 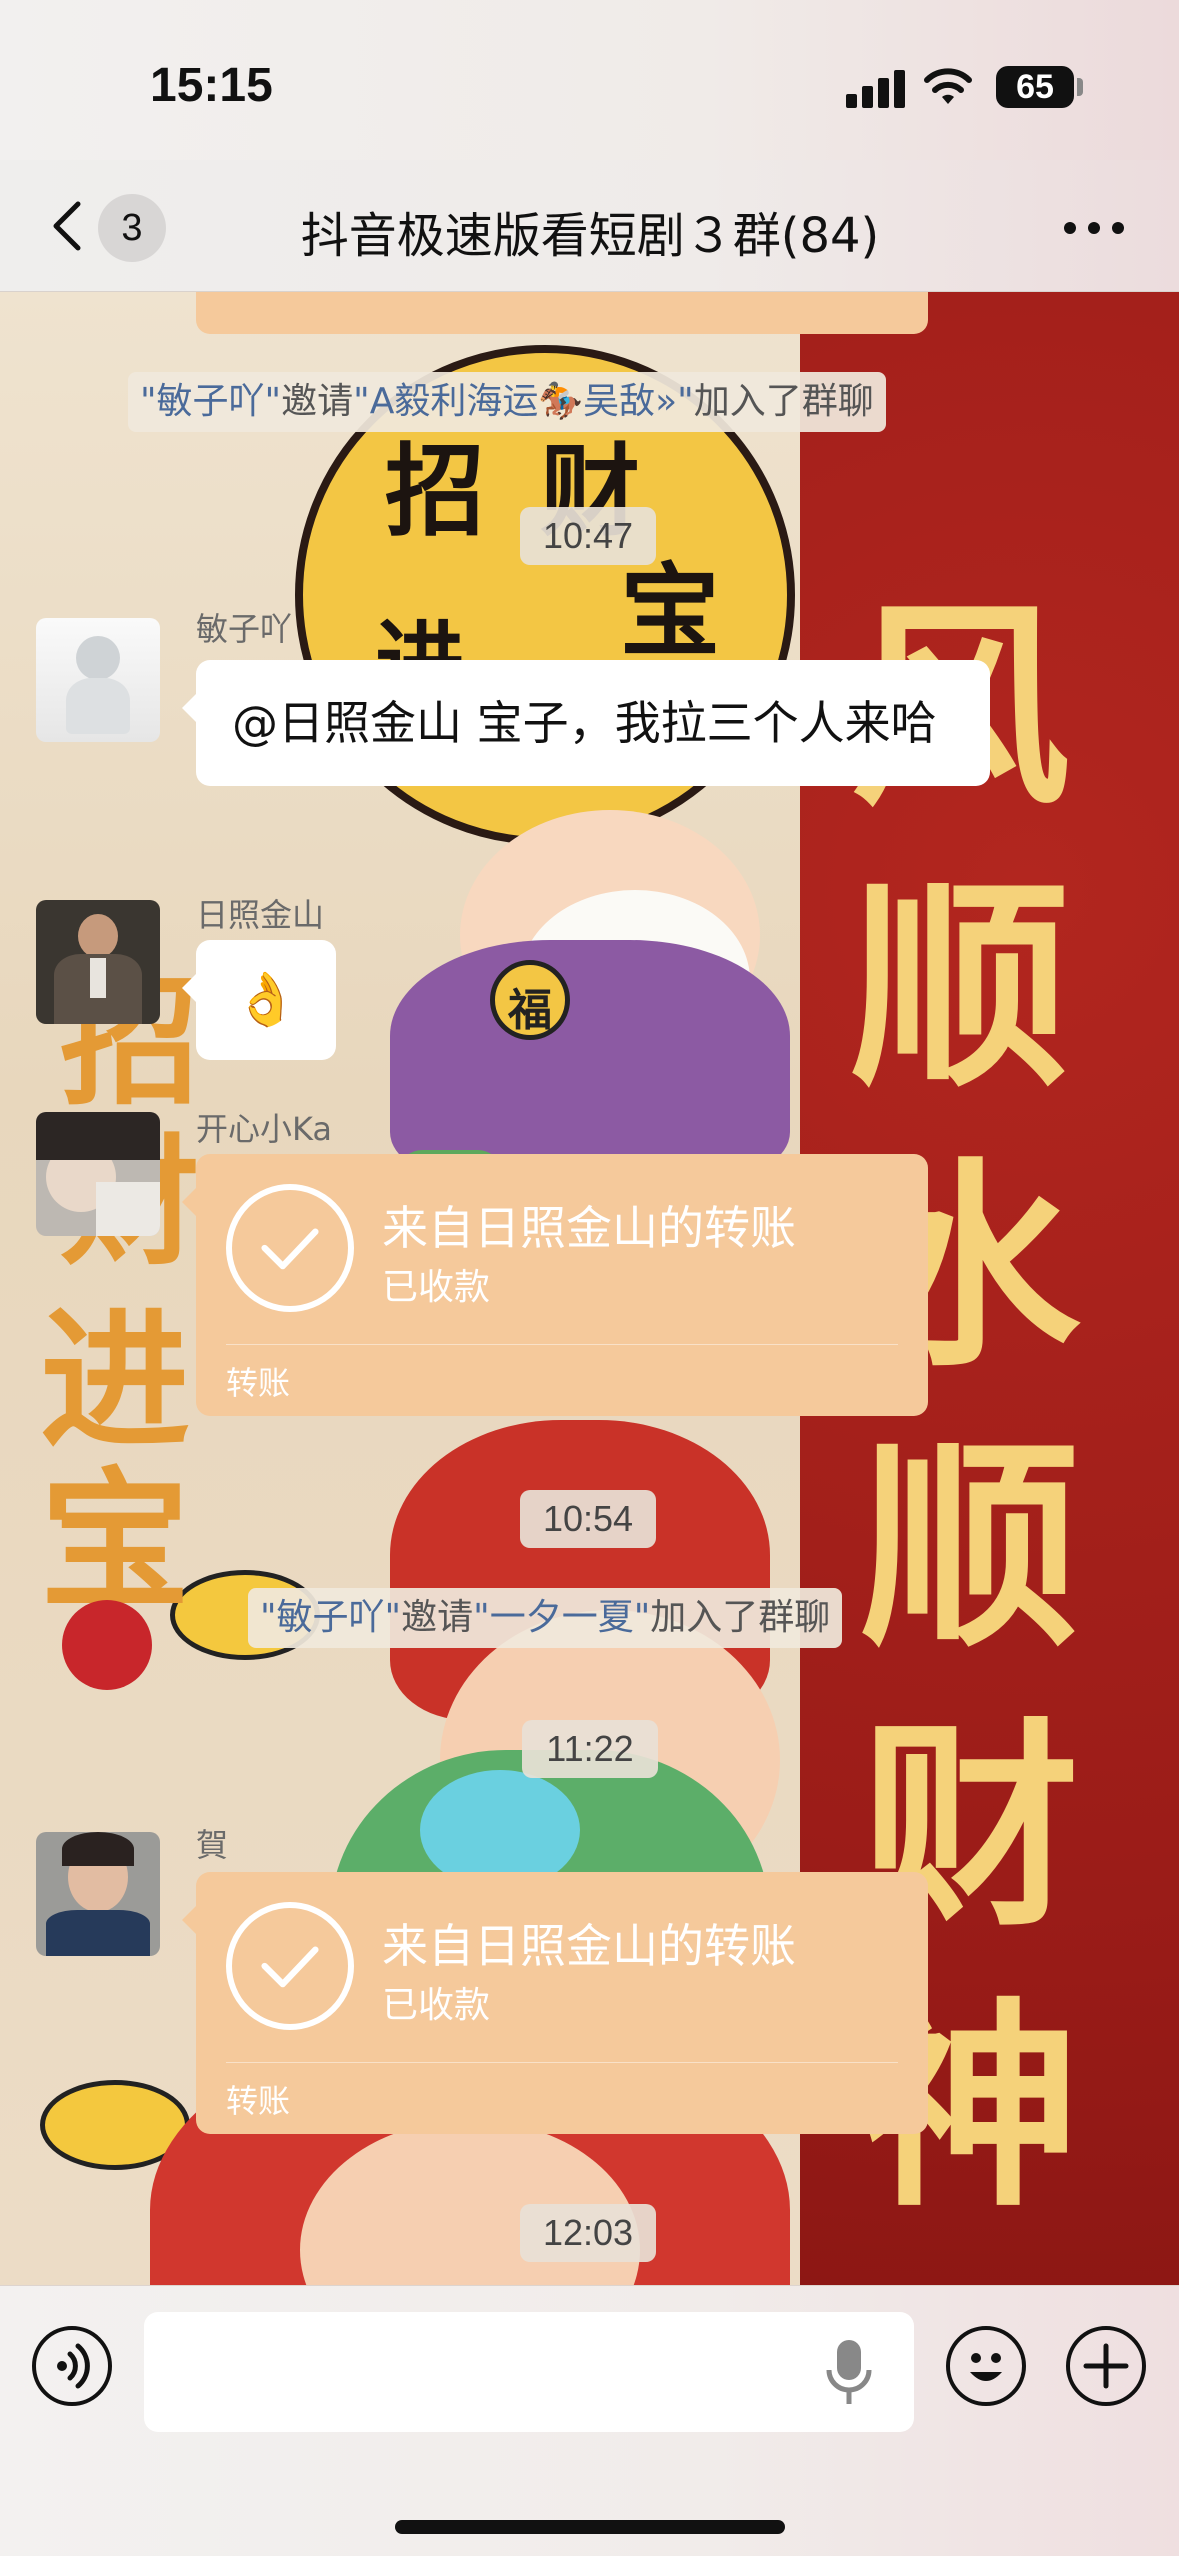 What do you see at coordinates (590, 1749) in the screenshot?
I see `timestamp: 11:22` at bounding box center [590, 1749].